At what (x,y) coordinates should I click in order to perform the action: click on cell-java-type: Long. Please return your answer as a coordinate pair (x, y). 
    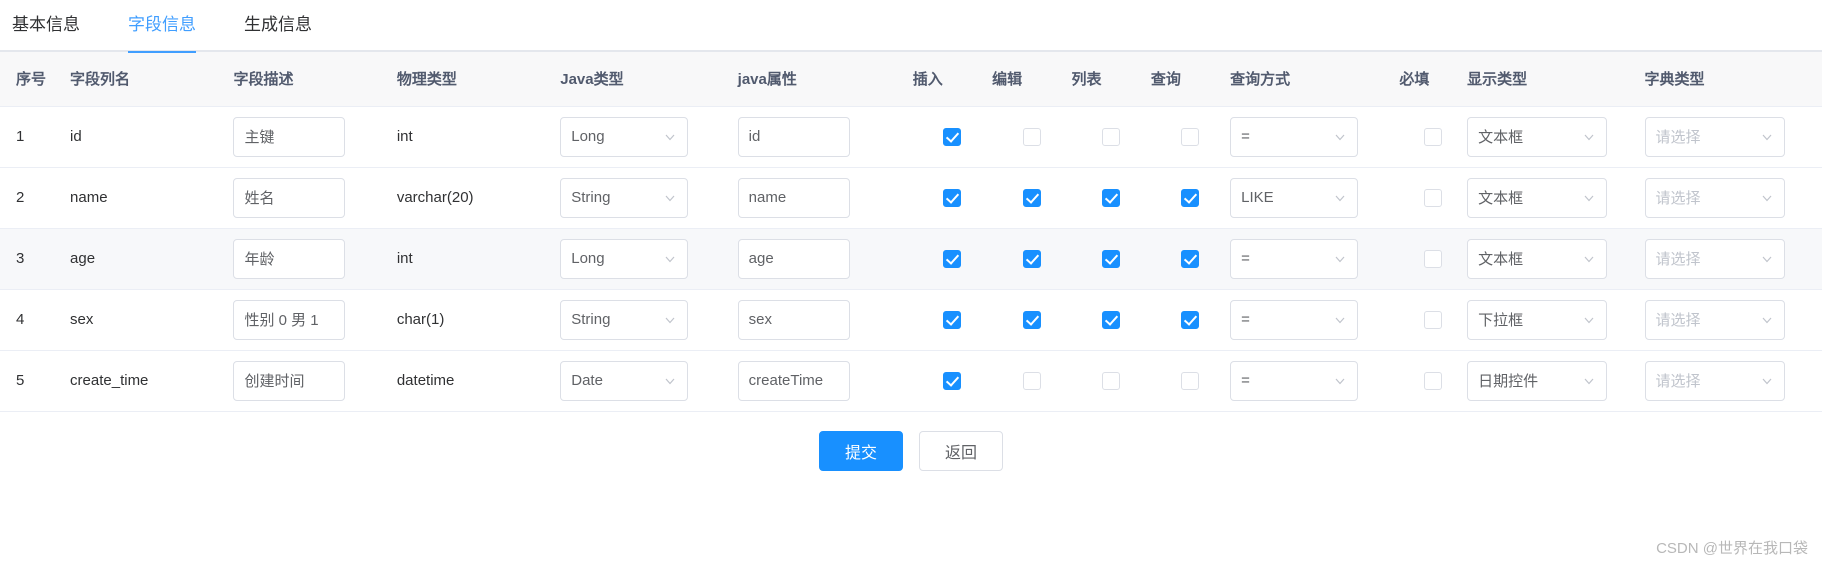
    Looking at the image, I should click on (649, 259).